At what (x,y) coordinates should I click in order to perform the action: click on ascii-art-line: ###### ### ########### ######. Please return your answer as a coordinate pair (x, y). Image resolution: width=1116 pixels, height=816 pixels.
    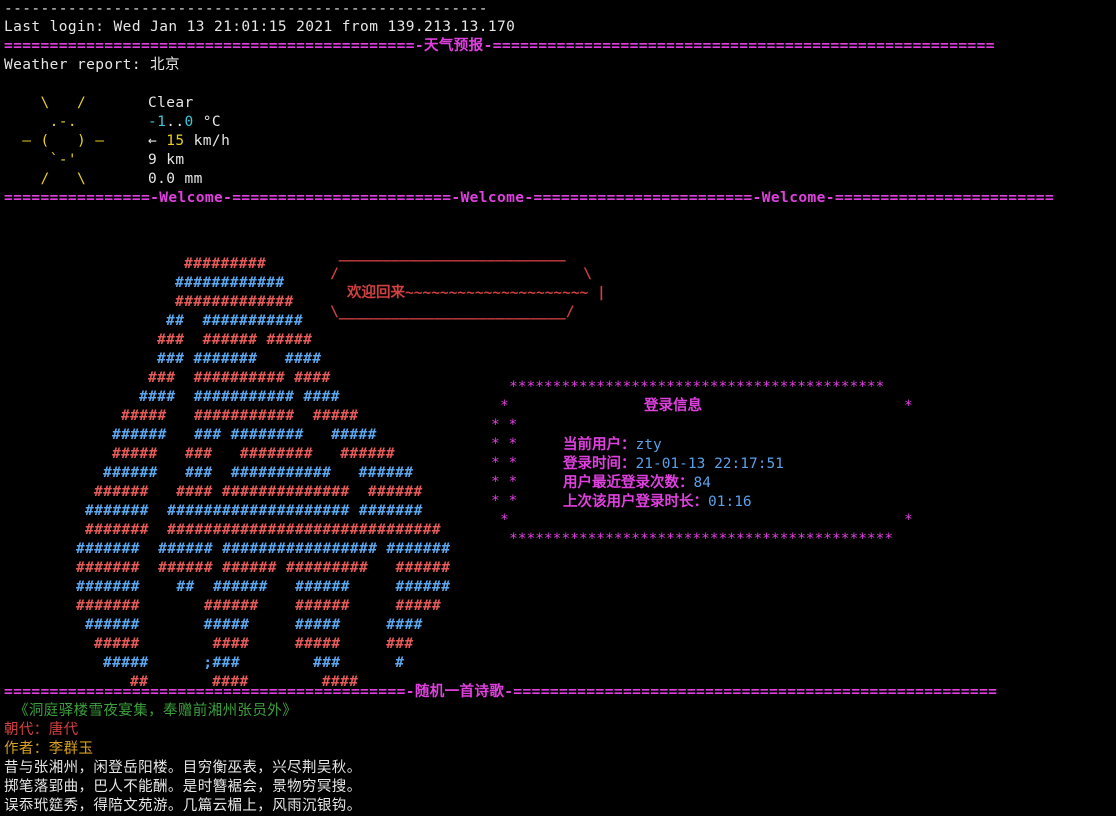
    Looking at the image, I should click on (258, 473).